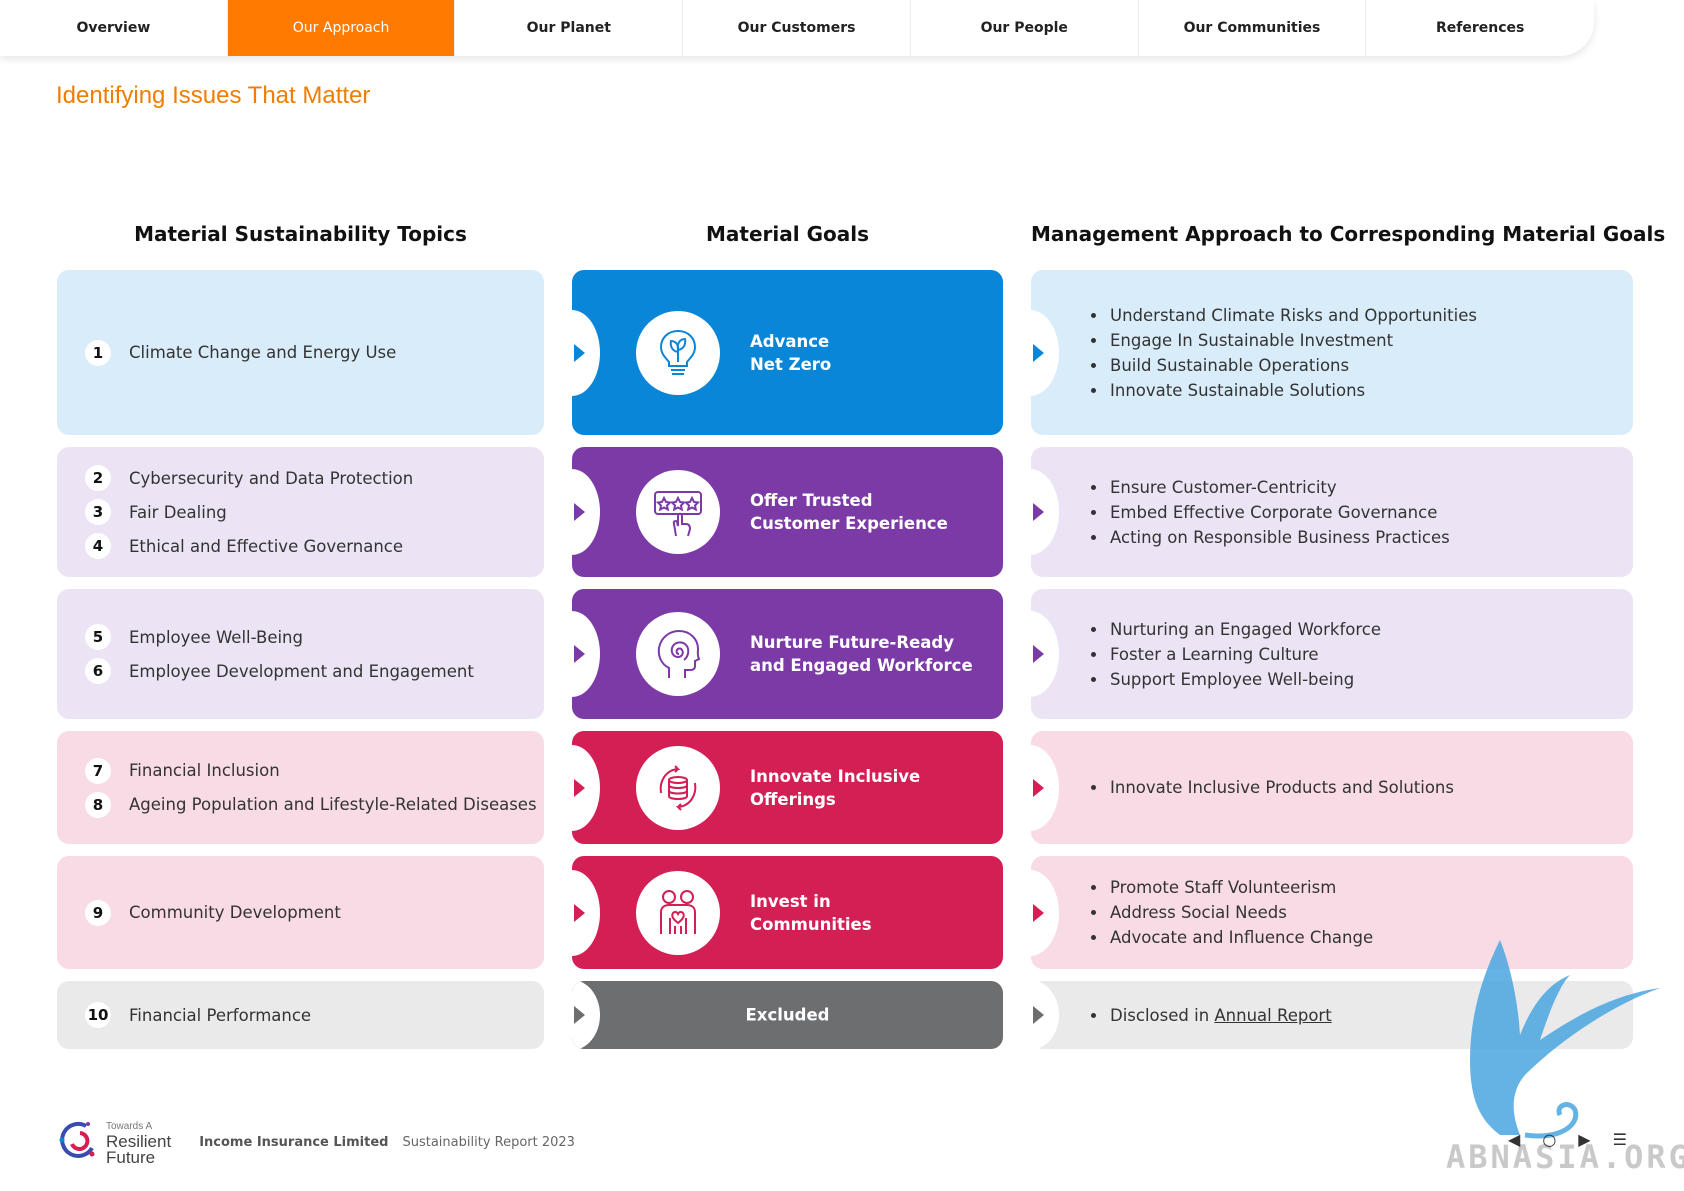 The width and height of the screenshot is (1684, 1191). I want to click on approach-item: Promote Staff Volunteerism, so click(1362, 887).